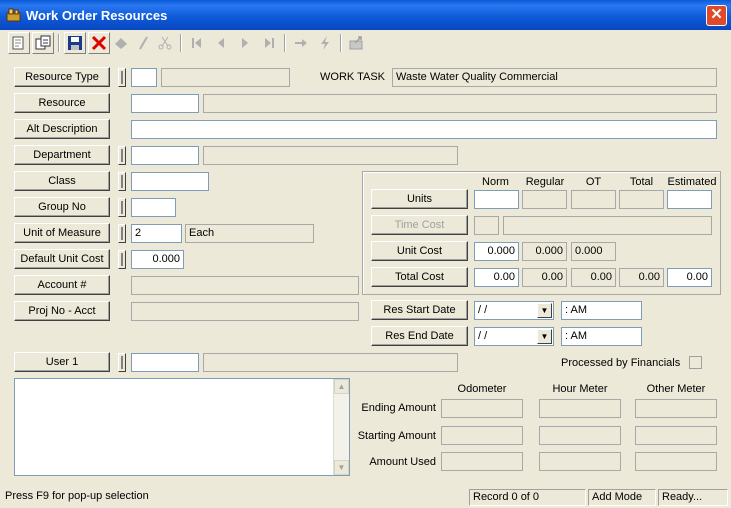 Image resolution: width=731 pixels, height=508 pixels. Describe the element at coordinates (341, 427) in the screenshot. I see `memo-scrollbar: ▲ ▼` at that location.